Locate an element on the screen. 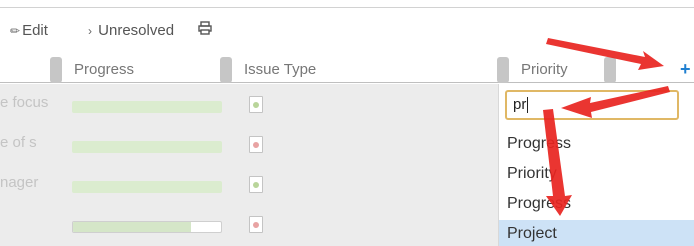 The image size is (694, 246). print-button is located at coordinates (205, 30).